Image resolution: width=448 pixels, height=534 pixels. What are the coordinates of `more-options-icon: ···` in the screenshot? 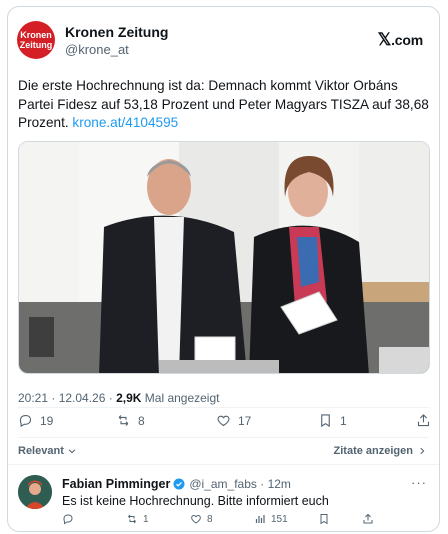 It's located at (419, 482).